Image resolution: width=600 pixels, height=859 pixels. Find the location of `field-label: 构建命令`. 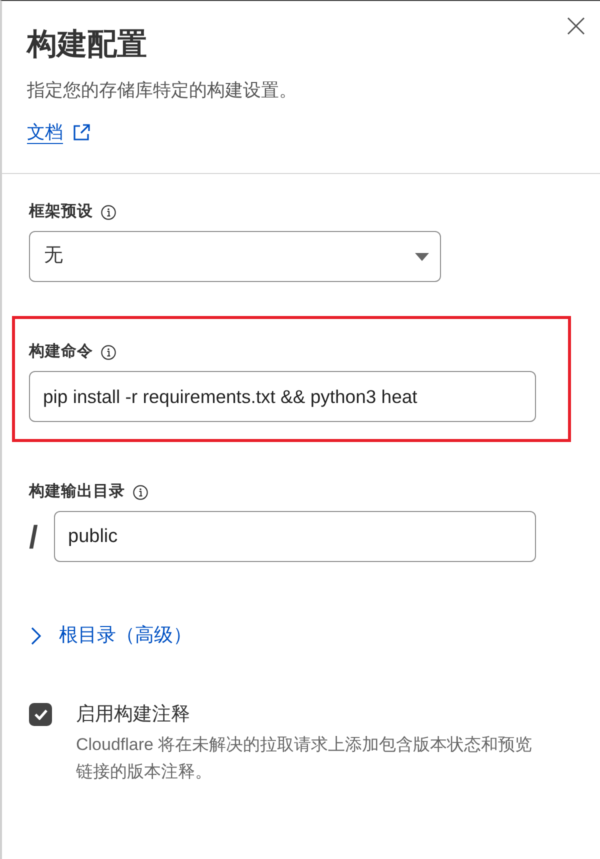

field-label: 构建命令 is located at coordinates (61, 352).